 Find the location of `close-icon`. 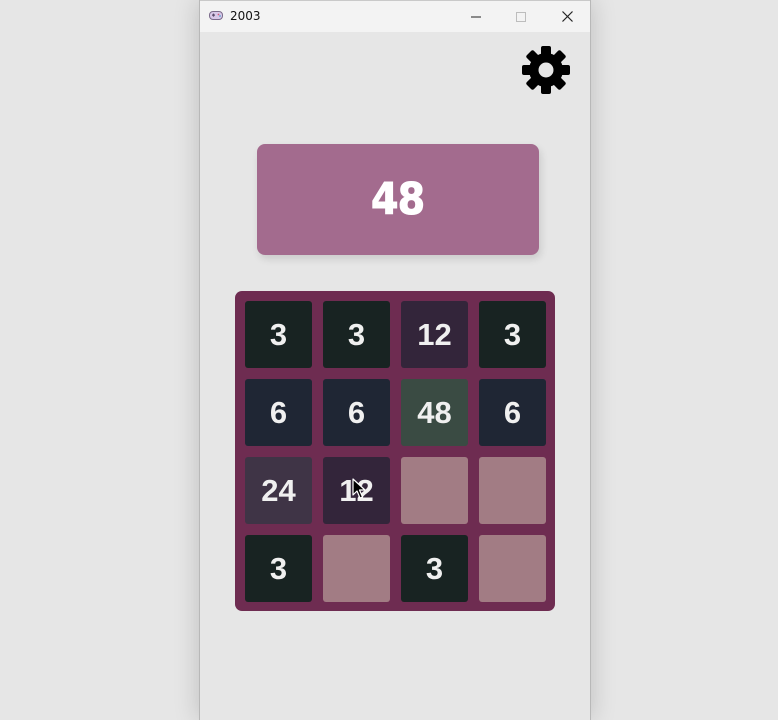

close-icon is located at coordinates (567, 16).